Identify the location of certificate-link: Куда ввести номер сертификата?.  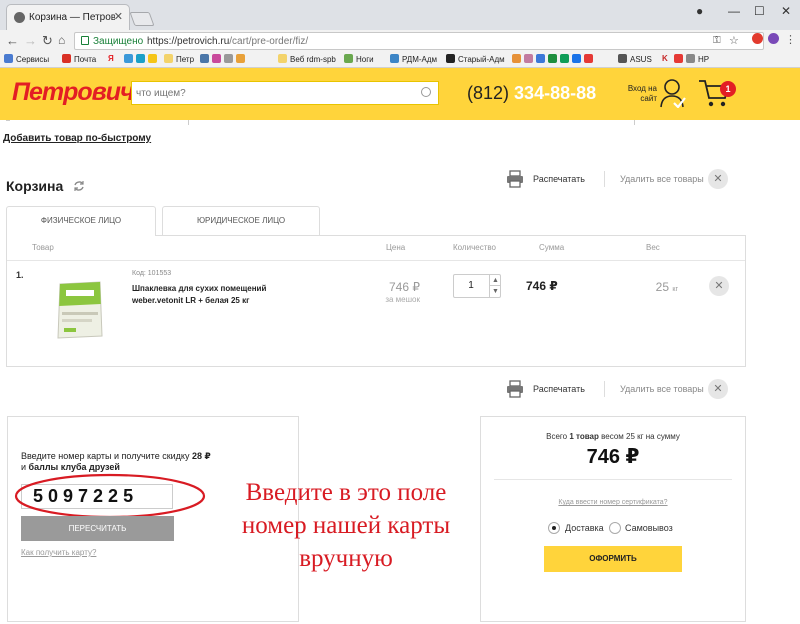
(613, 502).